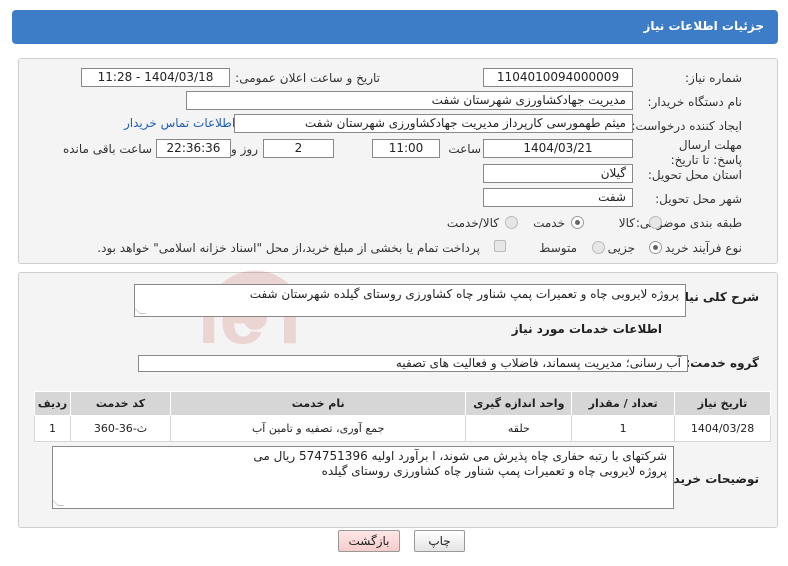 The height and width of the screenshot is (566, 788). What do you see at coordinates (699, 248) in the screenshot?
I see `process-label: نوع فرآیند خرید :` at bounding box center [699, 248].